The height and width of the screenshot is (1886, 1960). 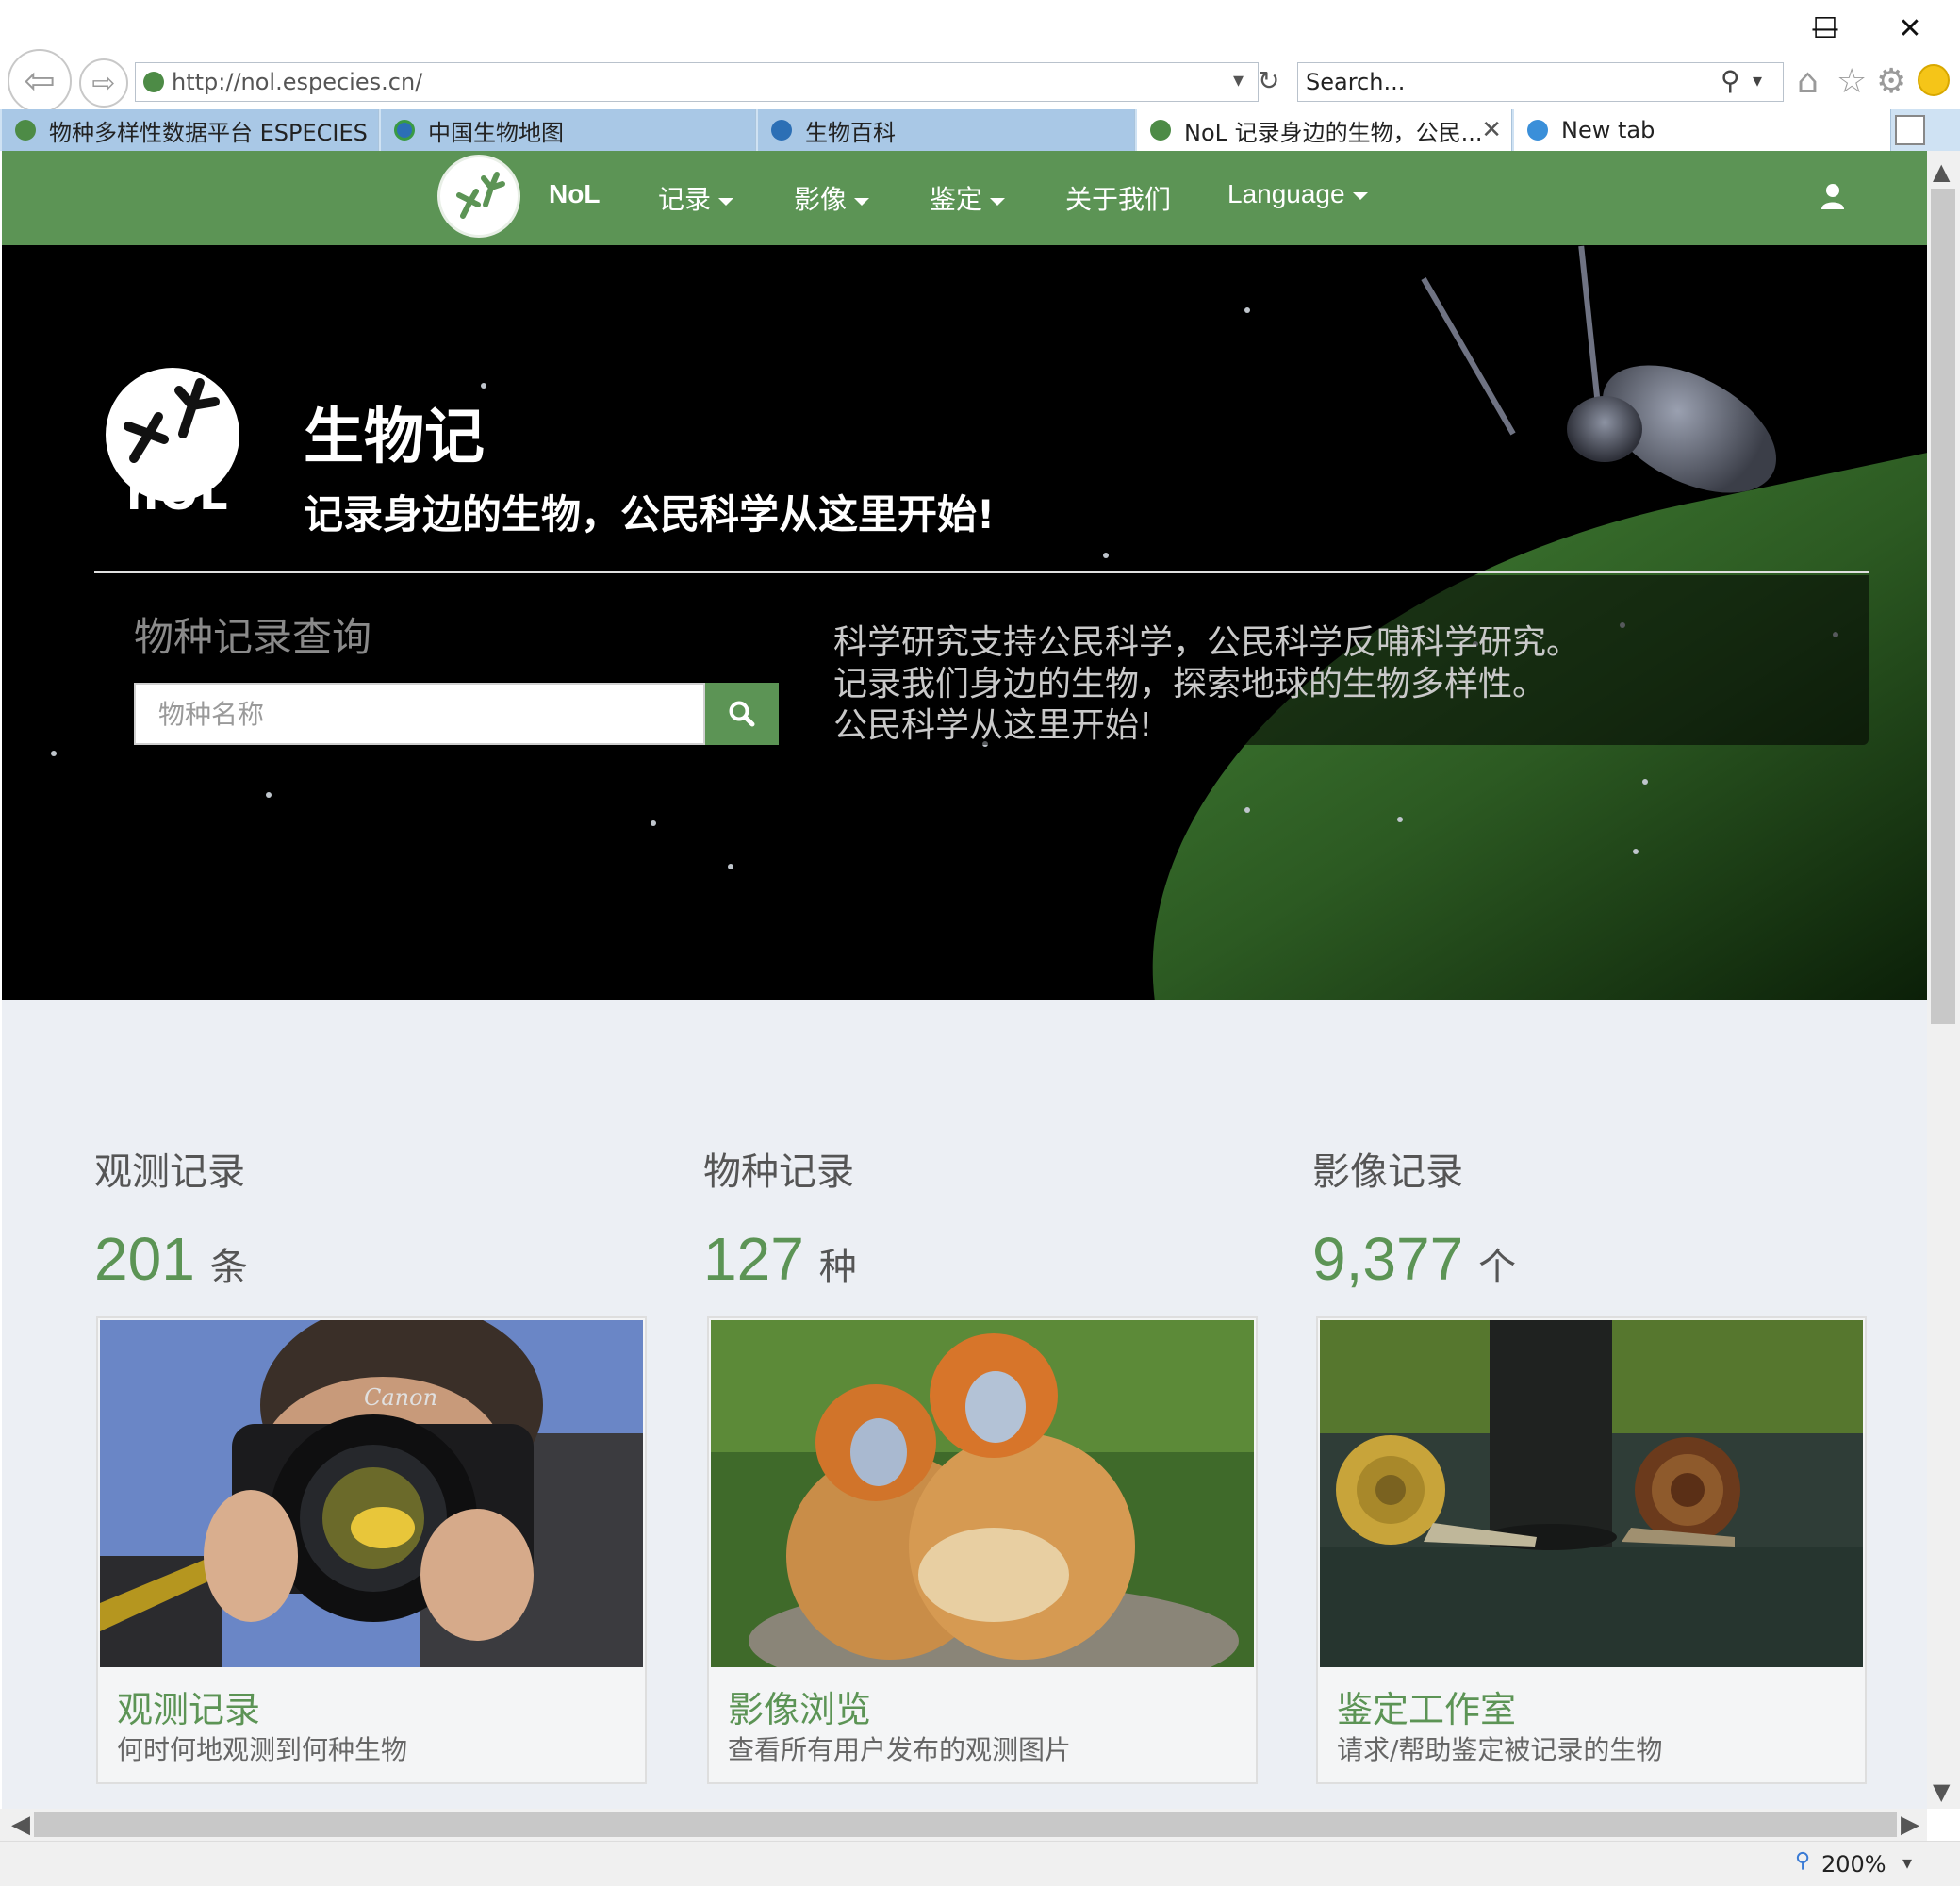 What do you see at coordinates (1943, 606) in the screenshot?
I see `vertical-scroll-thumb` at bounding box center [1943, 606].